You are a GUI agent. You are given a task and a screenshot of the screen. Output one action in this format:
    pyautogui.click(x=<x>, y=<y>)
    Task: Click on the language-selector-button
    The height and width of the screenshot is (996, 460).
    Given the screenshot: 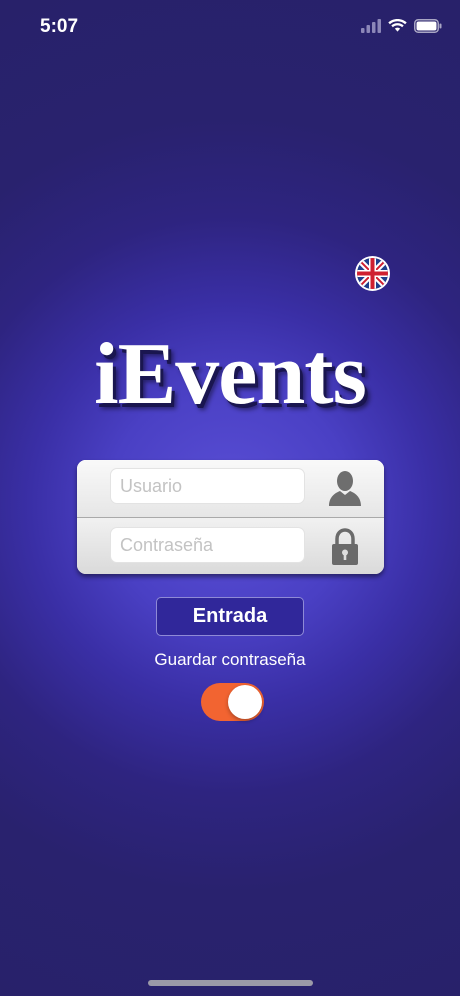 What is the action you would take?
    pyautogui.click(x=372, y=273)
    